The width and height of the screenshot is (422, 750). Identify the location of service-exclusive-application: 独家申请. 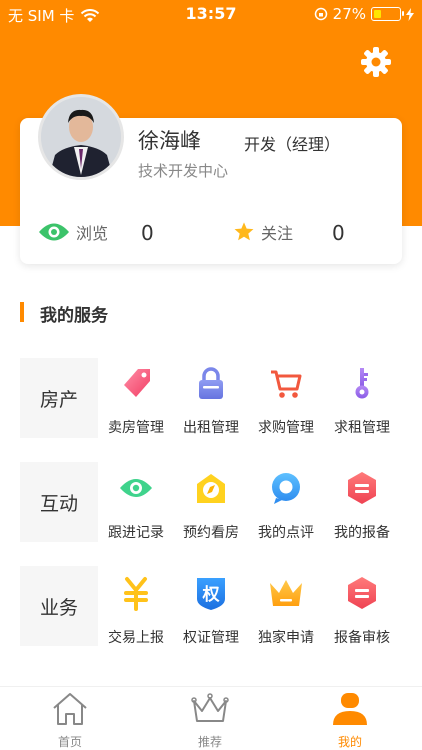
(286, 611).